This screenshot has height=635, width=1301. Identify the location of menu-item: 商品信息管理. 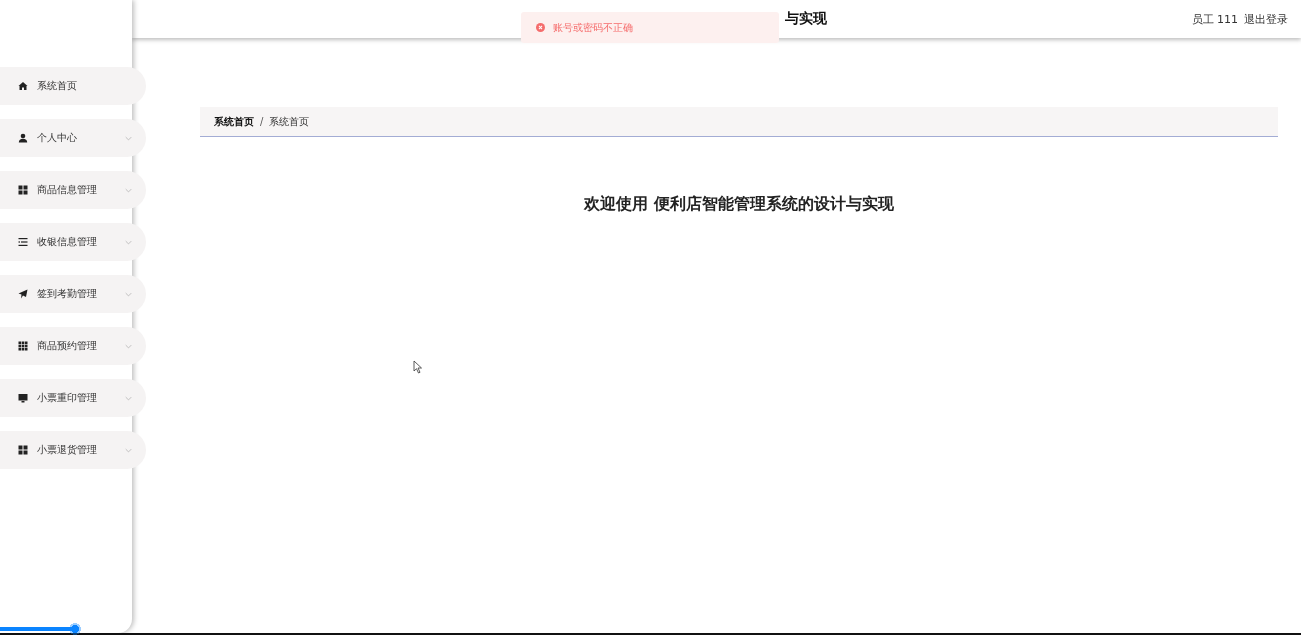
(73, 190).